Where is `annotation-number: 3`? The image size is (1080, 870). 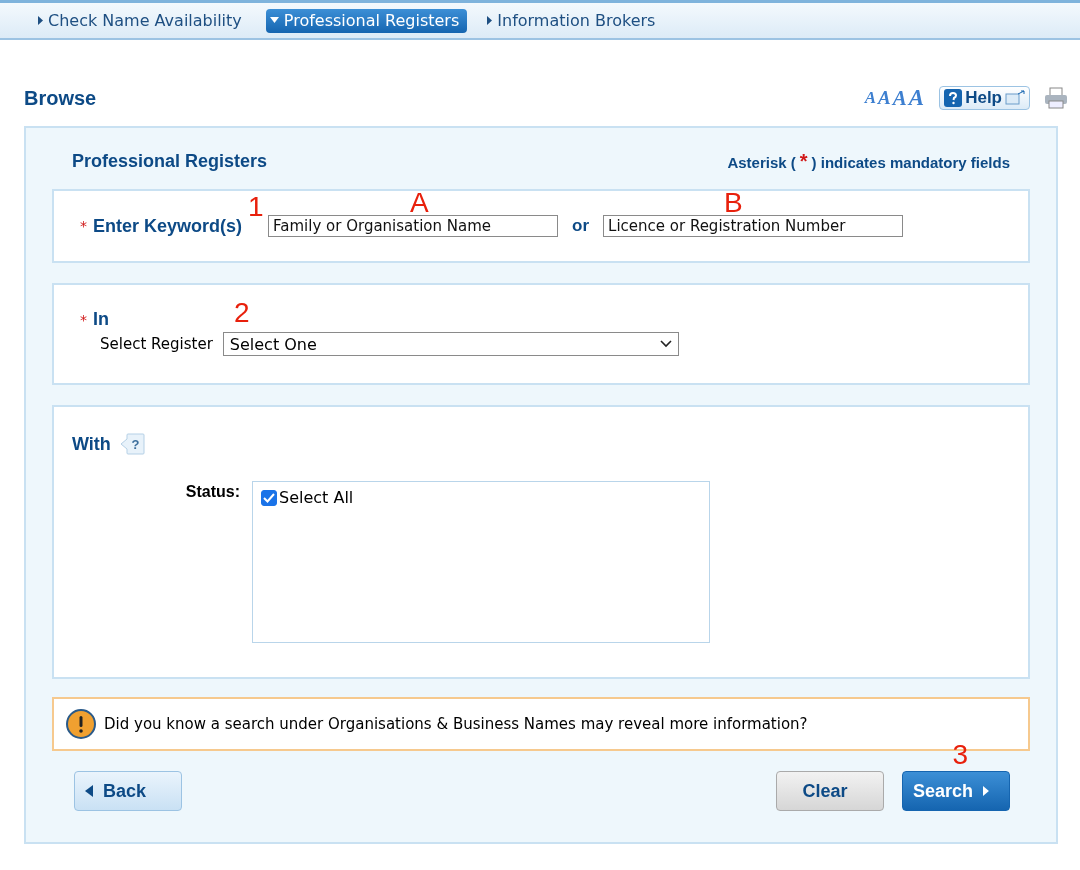 annotation-number: 3 is located at coordinates (960, 755).